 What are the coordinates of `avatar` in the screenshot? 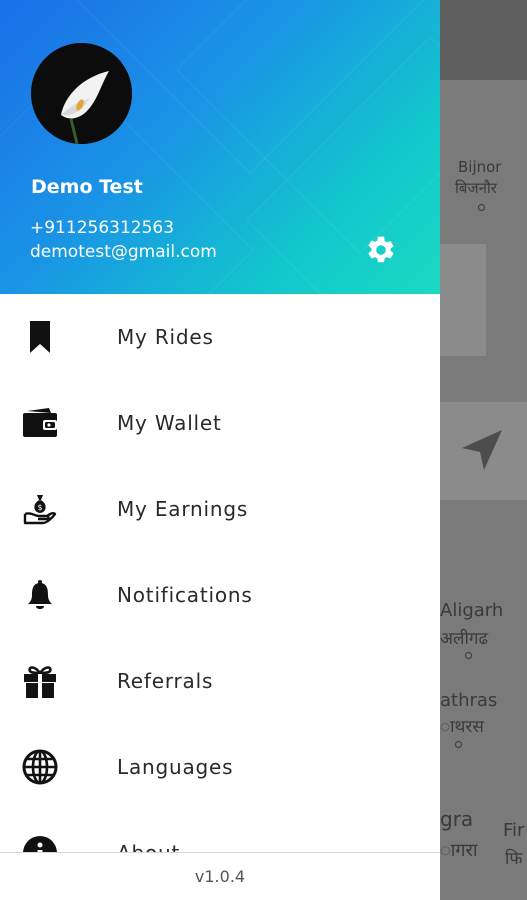 It's located at (81, 93).